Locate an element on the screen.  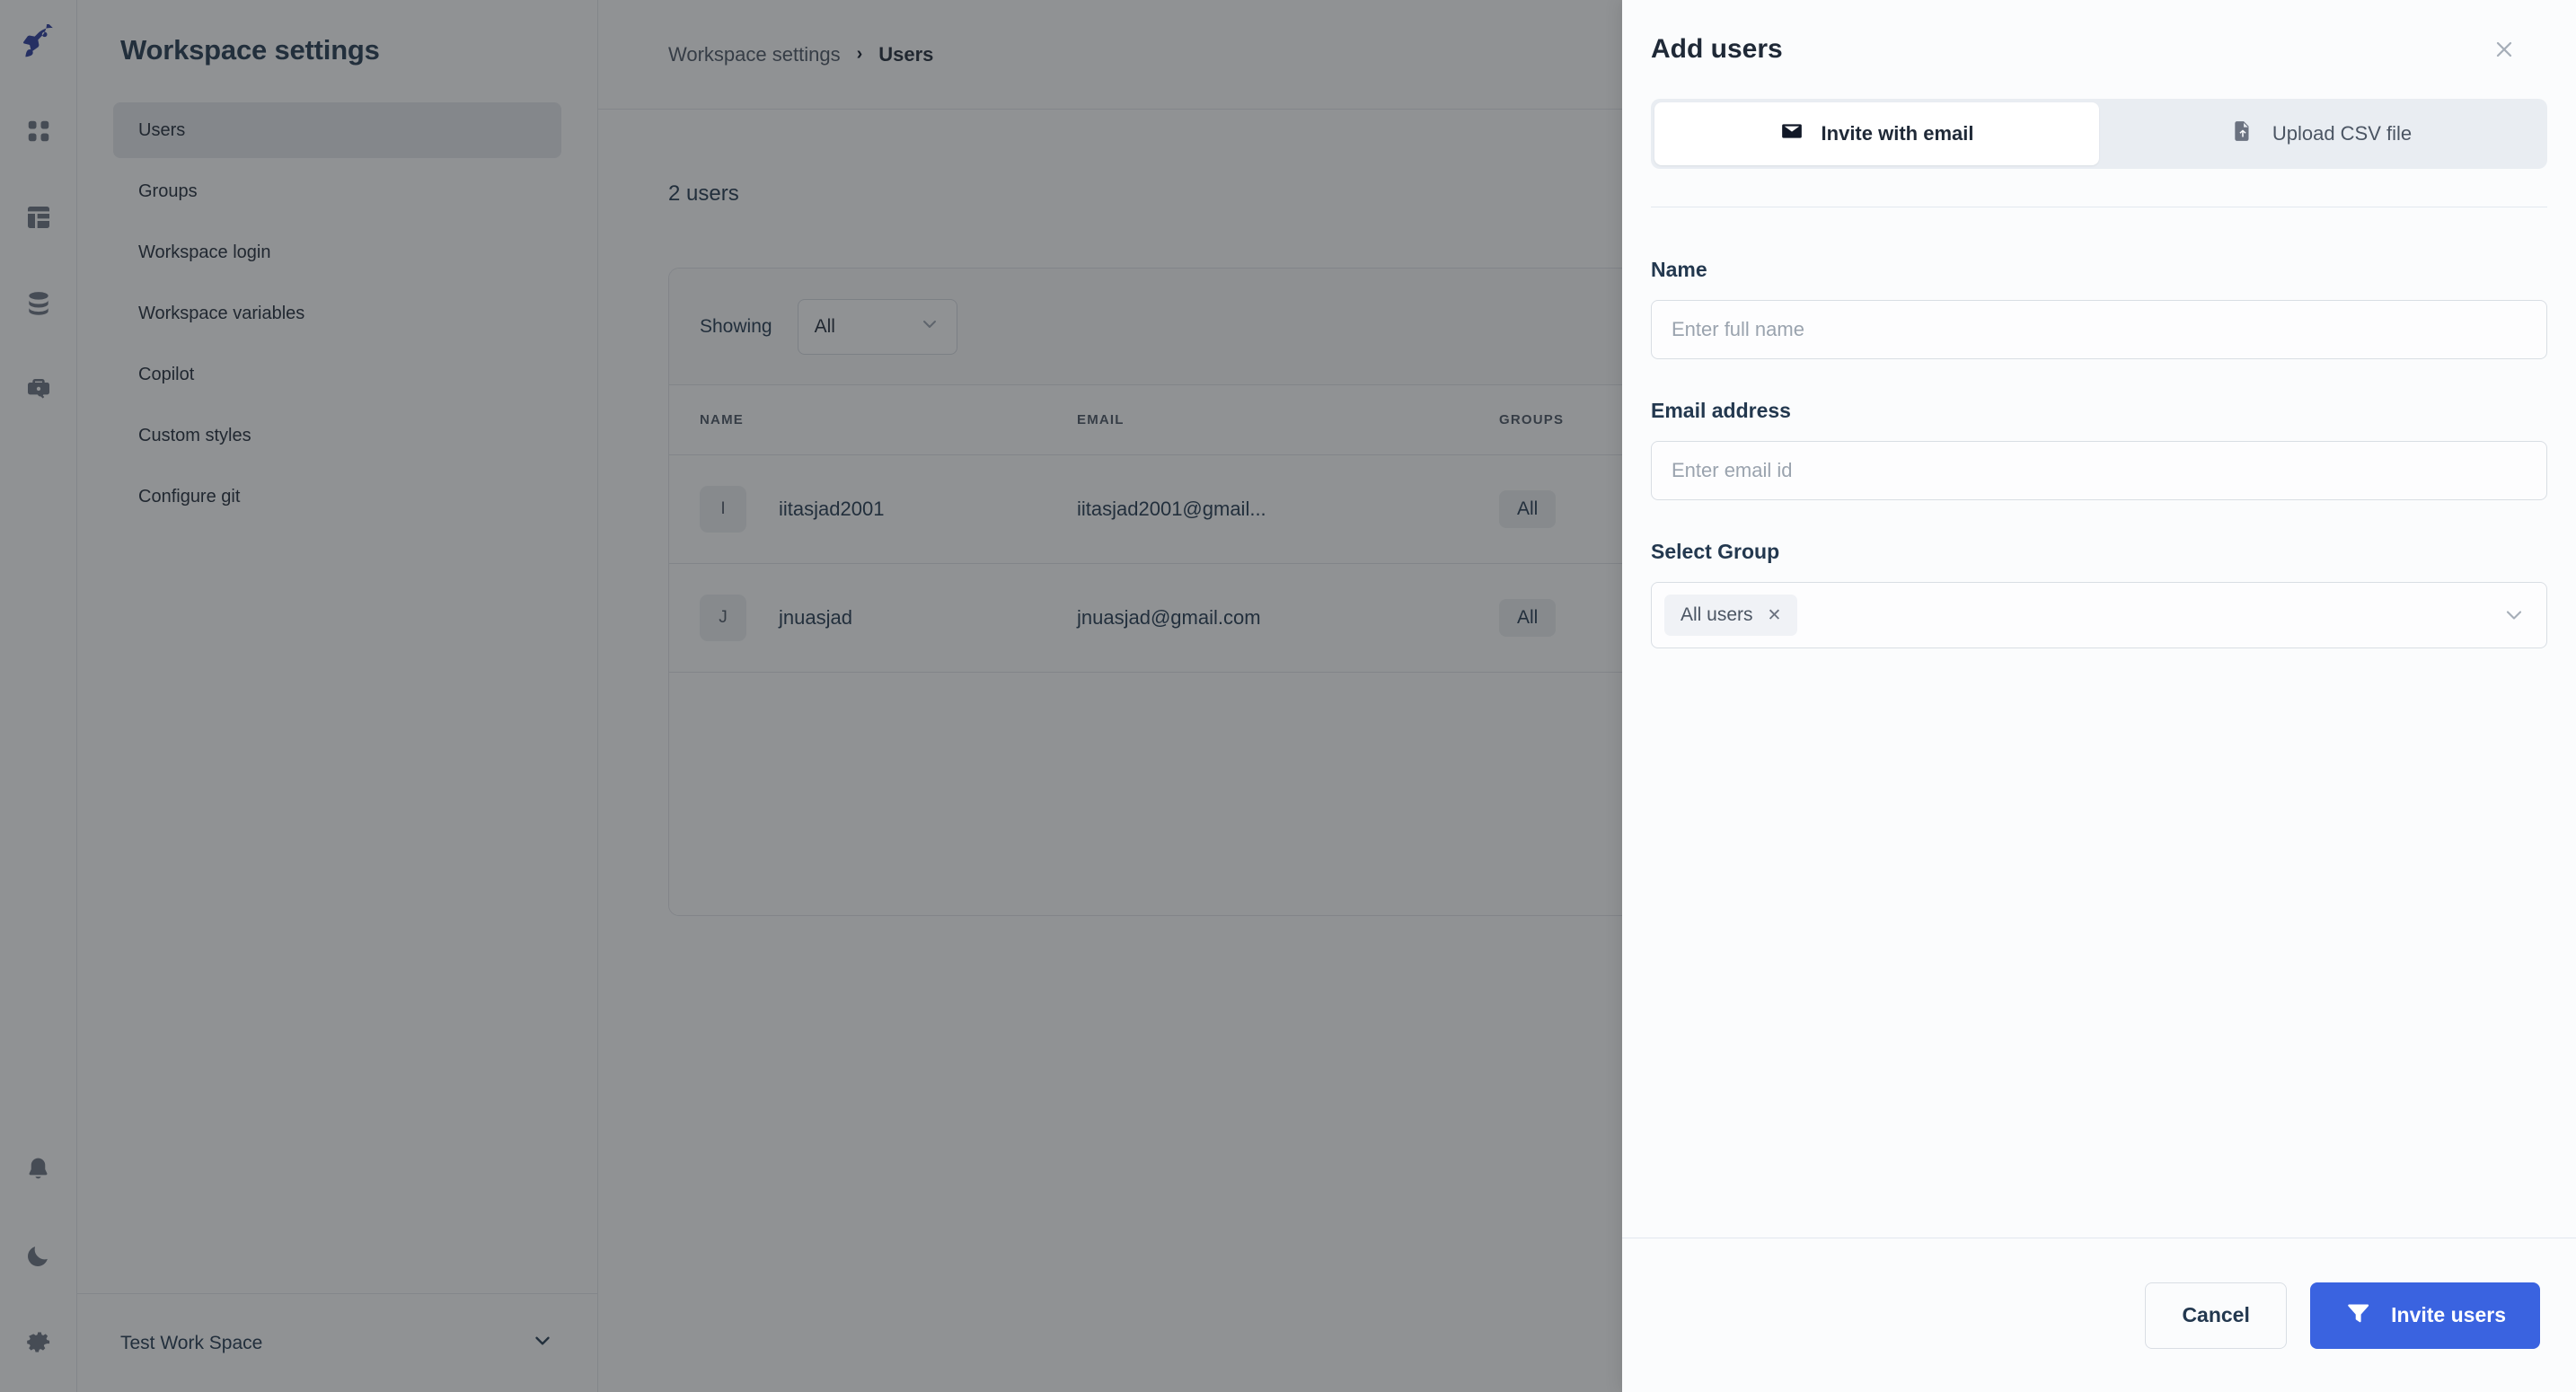
modal-footer: Cancel Invite users is located at coordinates (2099, 1315).